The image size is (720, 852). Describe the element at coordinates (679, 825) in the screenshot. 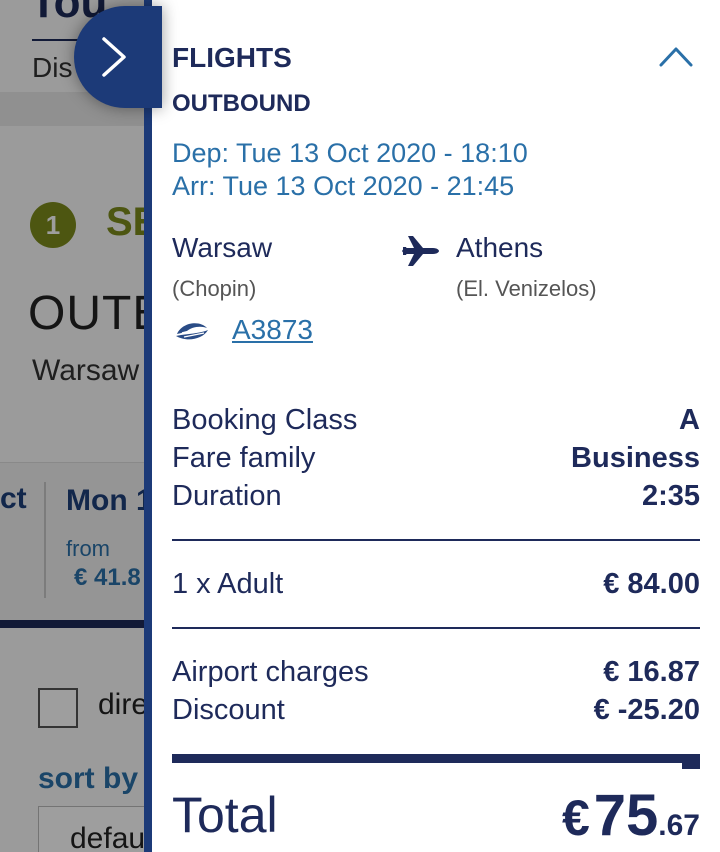

I see `total-decimal: .67` at that location.